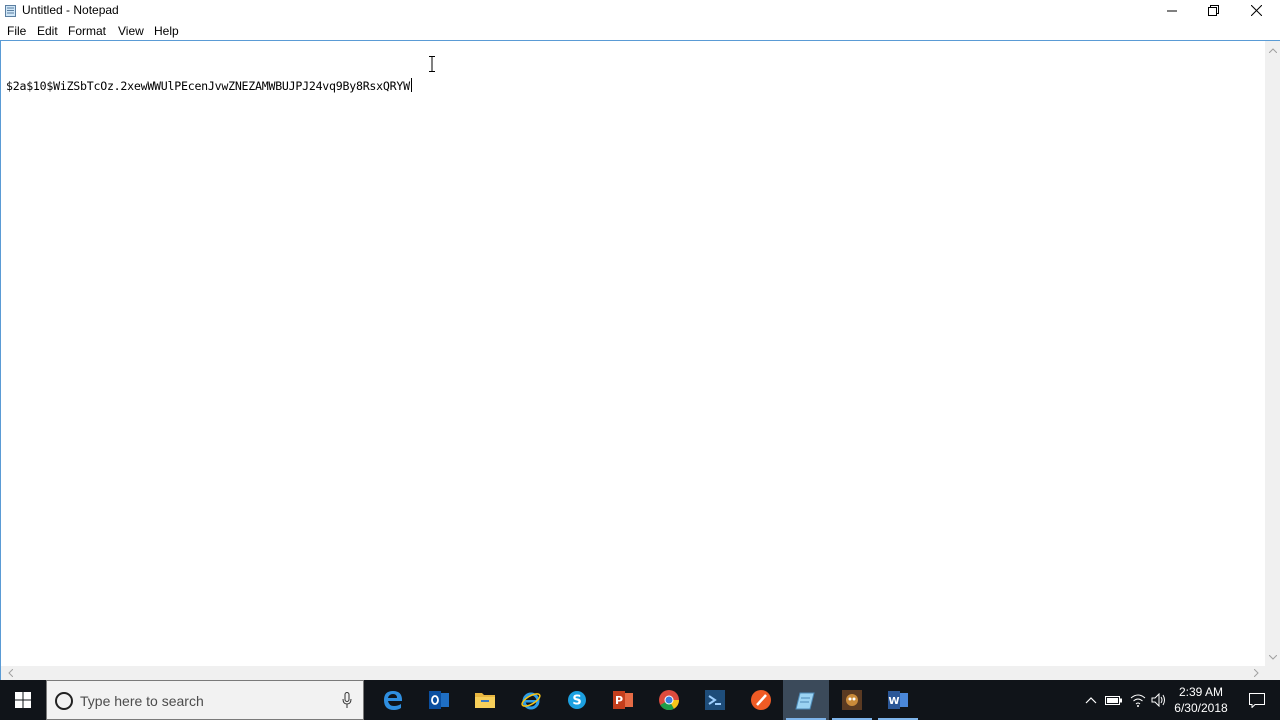  Describe the element at coordinates (131, 31) in the screenshot. I see `menu-view: View` at that location.